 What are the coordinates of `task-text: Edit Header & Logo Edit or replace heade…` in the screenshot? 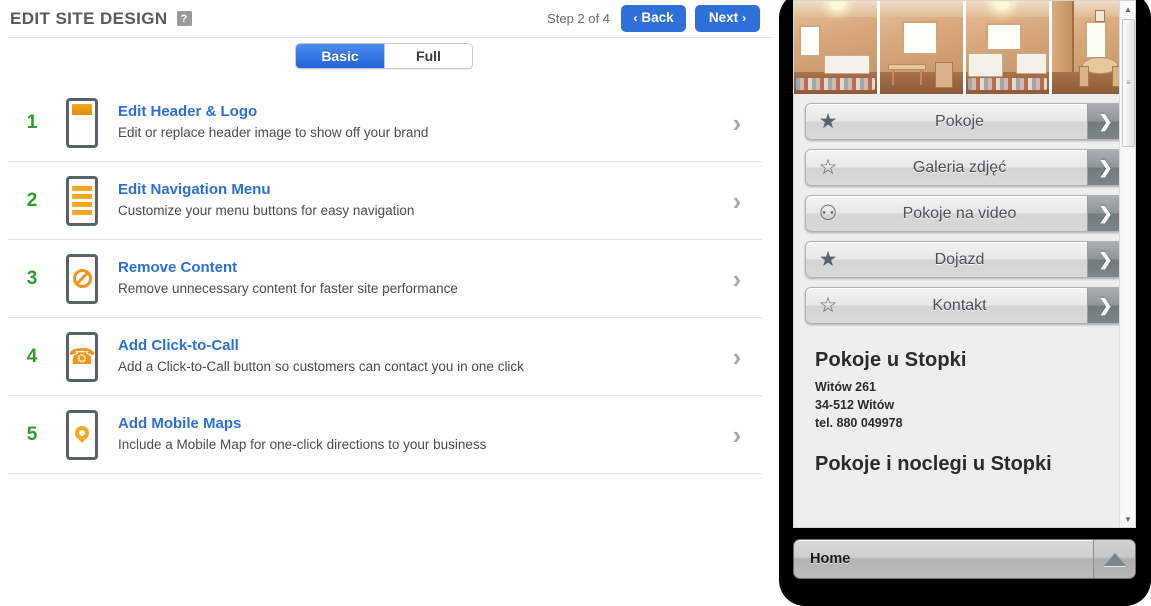 It's located at (410, 122).